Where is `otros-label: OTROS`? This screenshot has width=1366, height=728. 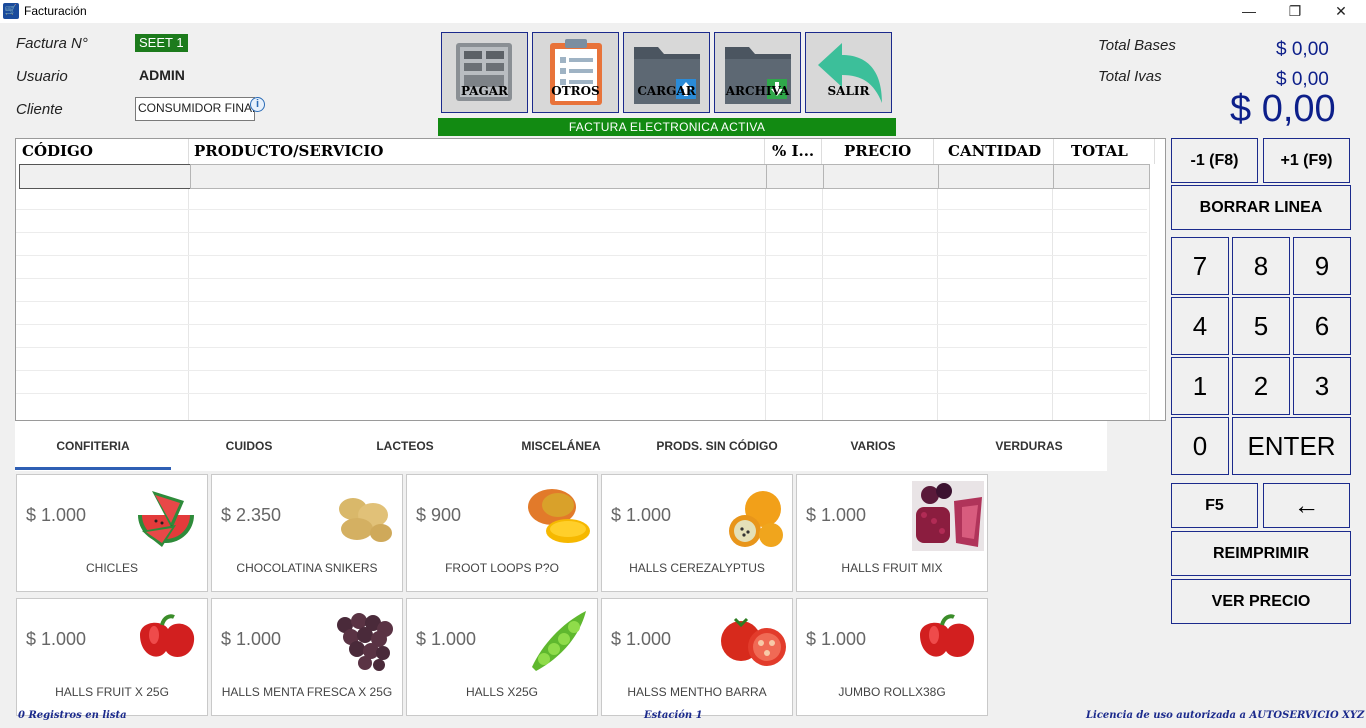
otros-label: OTROS is located at coordinates (575, 91).